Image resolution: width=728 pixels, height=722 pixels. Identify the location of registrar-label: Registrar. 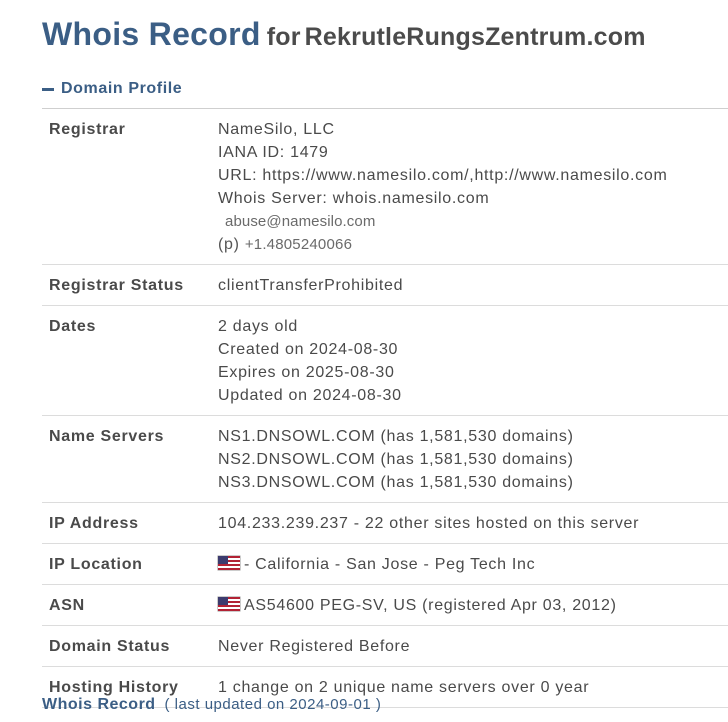
(130, 186).